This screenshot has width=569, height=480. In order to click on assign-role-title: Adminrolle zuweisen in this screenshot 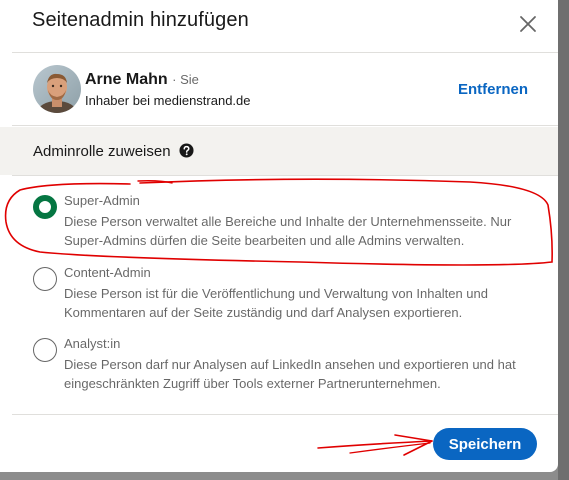, I will do `click(113, 152)`.